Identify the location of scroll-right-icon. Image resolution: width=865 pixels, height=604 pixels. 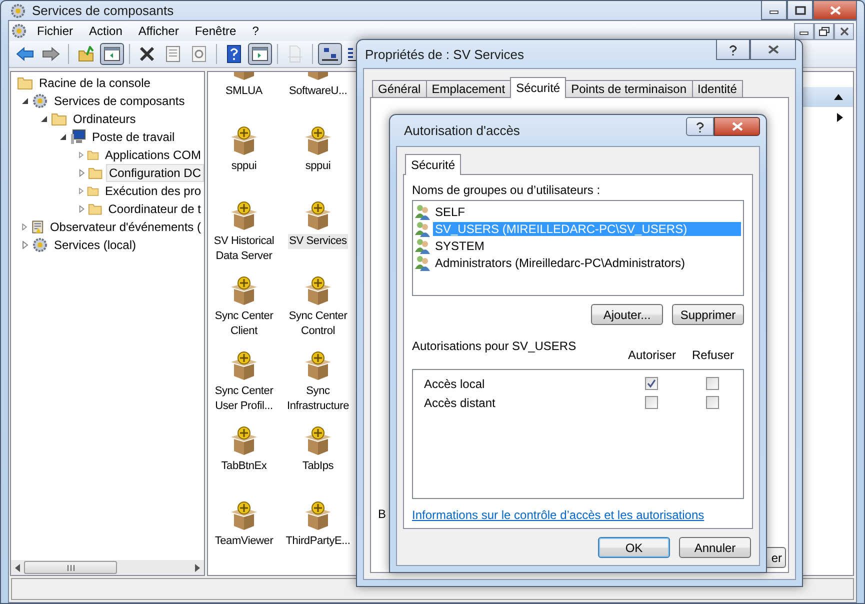
(197, 568).